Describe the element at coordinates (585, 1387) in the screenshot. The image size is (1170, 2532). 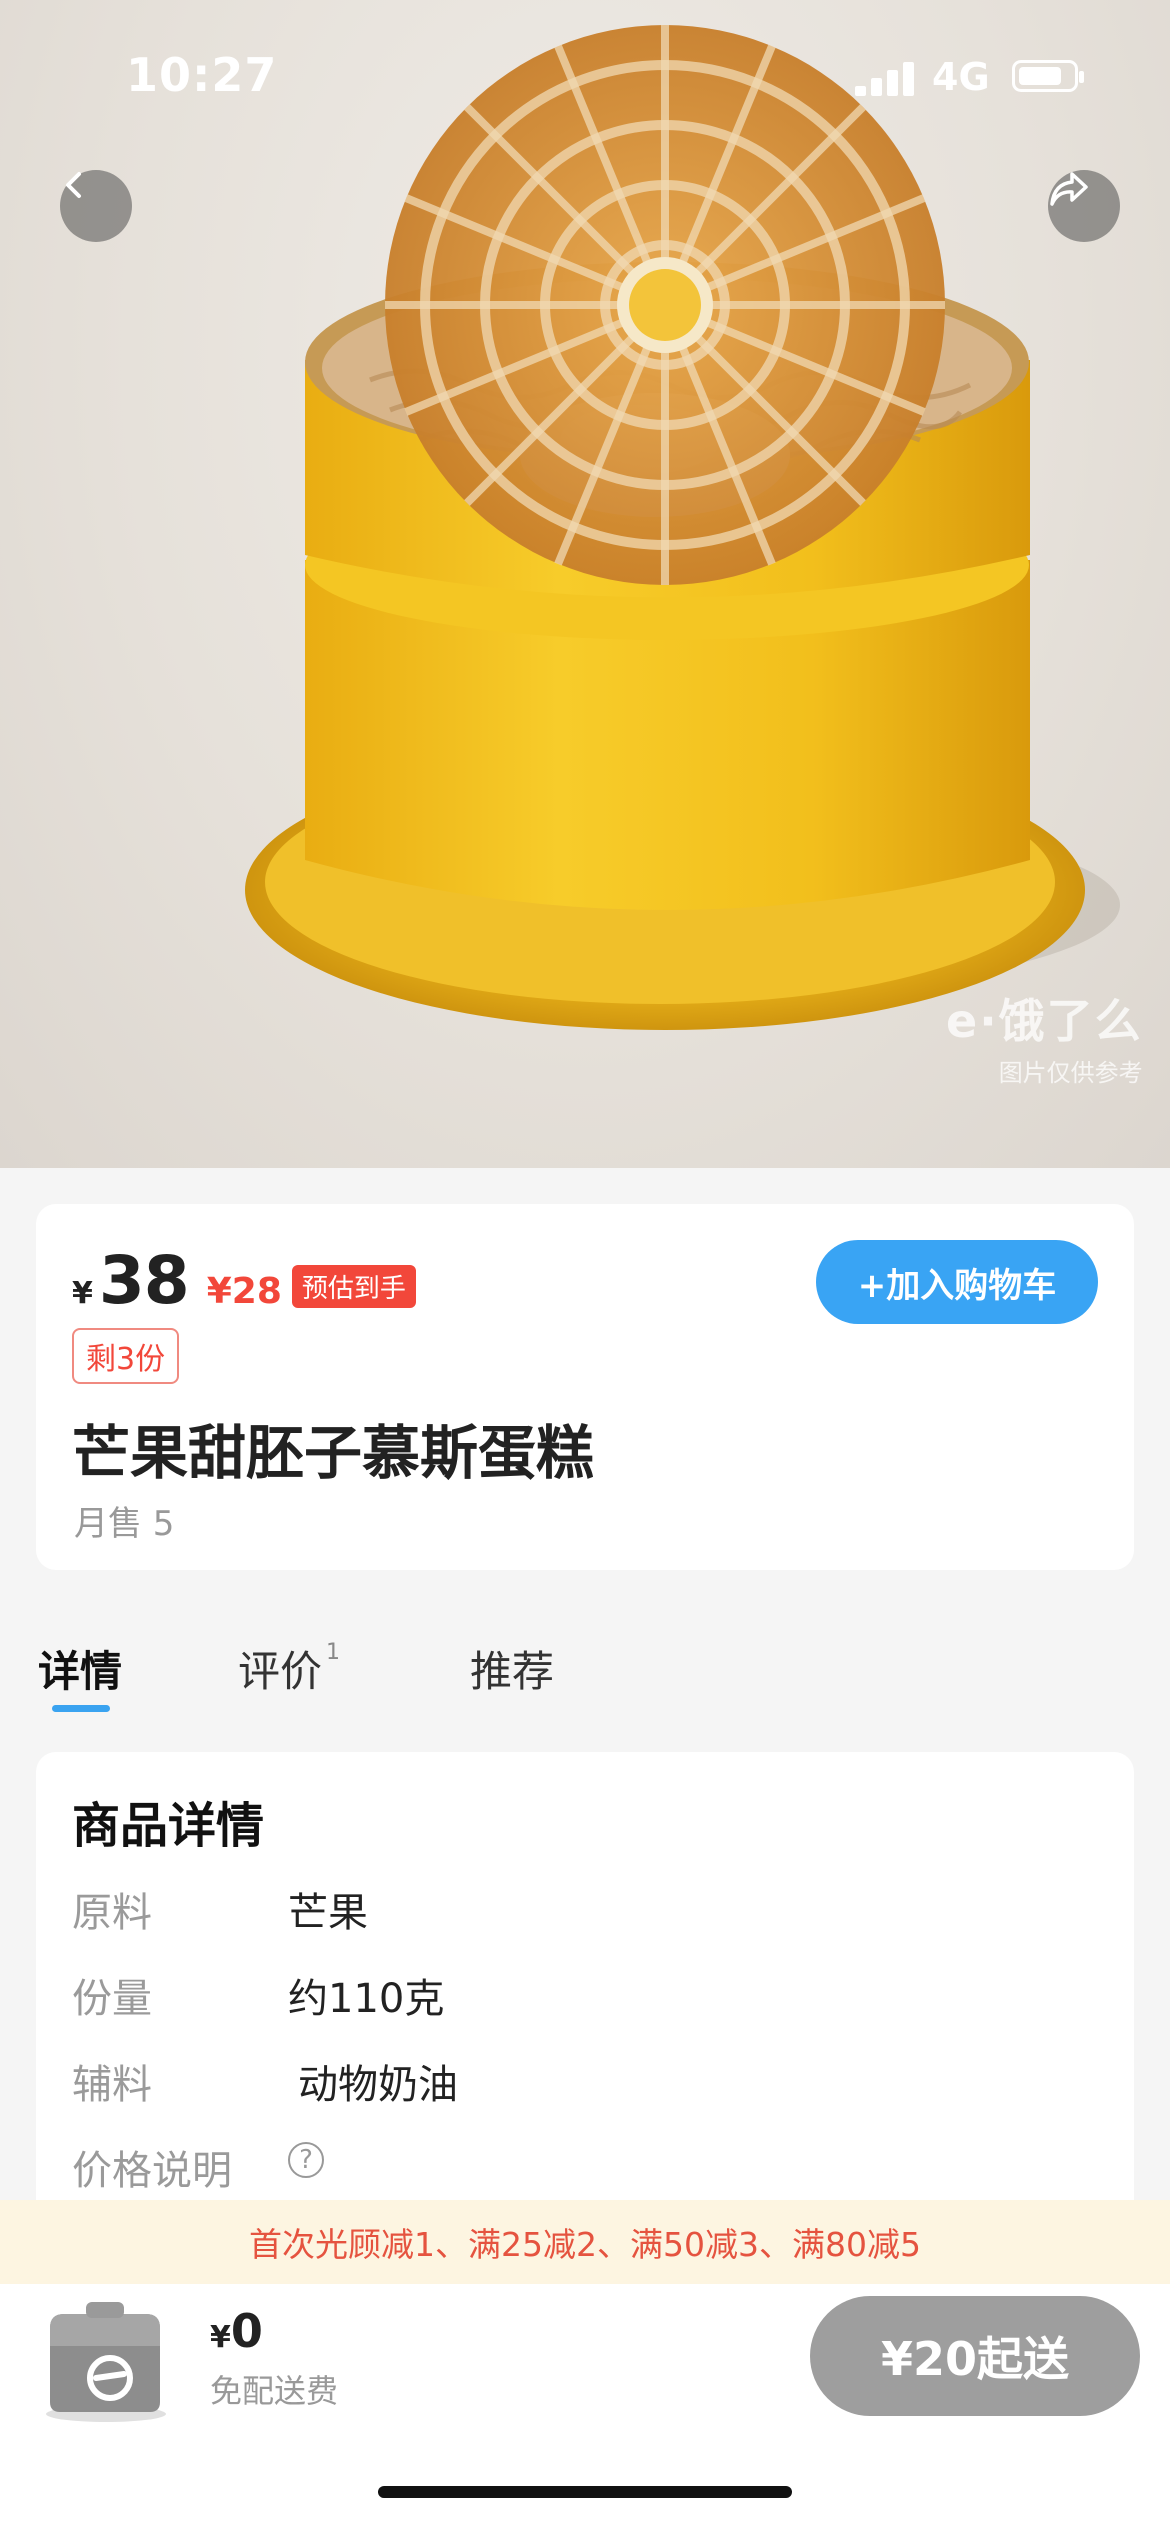
I see `product-info-card: ¥ 38 ¥28 预估到手 剩3份 +加入购物车 芒果甜胚子慕斯蛋糕 月售 5` at that location.